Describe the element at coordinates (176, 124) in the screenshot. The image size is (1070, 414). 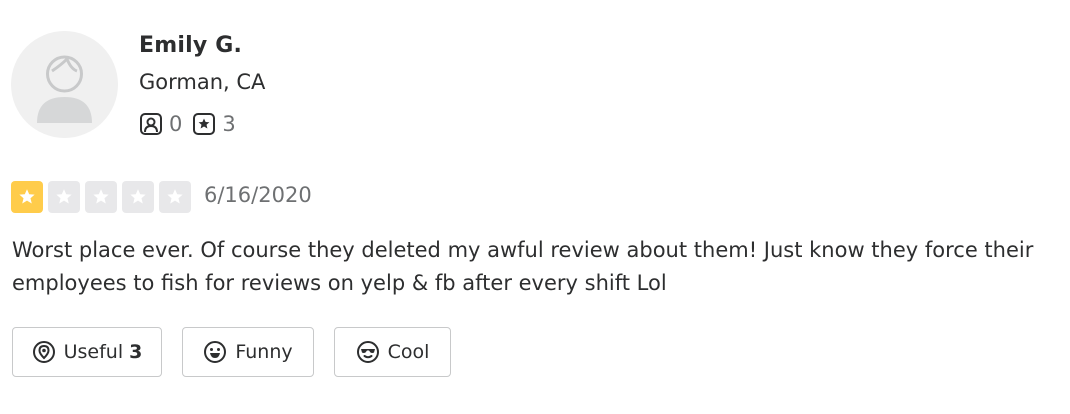
I see `friends-count: 0` at that location.